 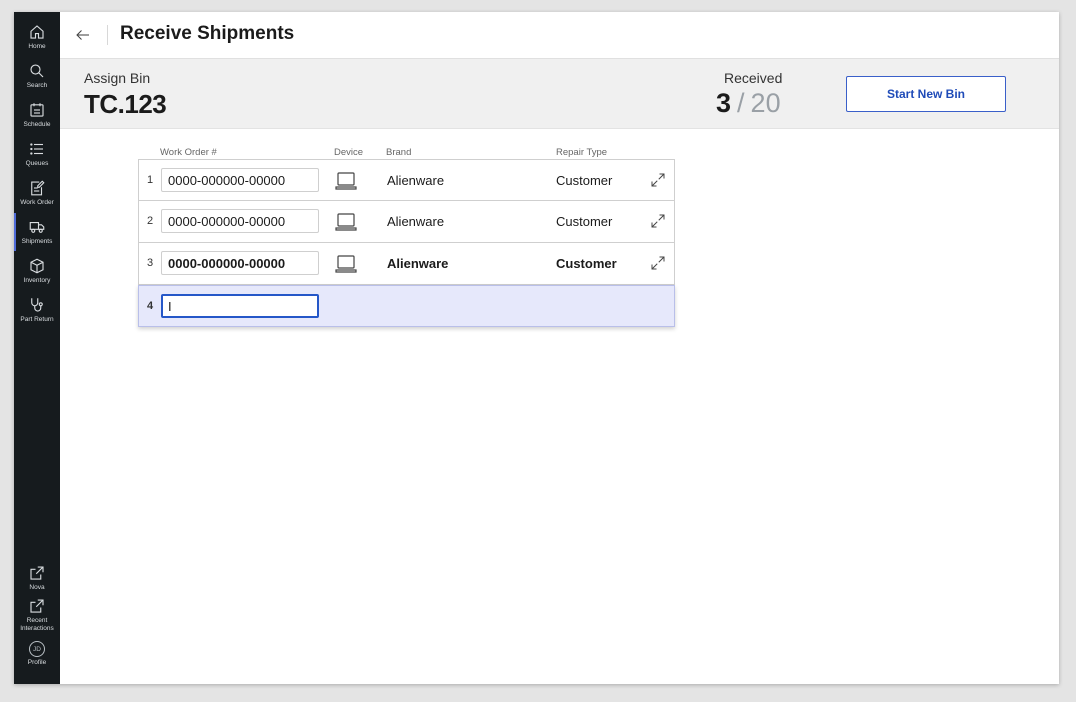 What do you see at coordinates (926, 94) in the screenshot?
I see `start-new-bin-button: Start New Bin` at bounding box center [926, 94].